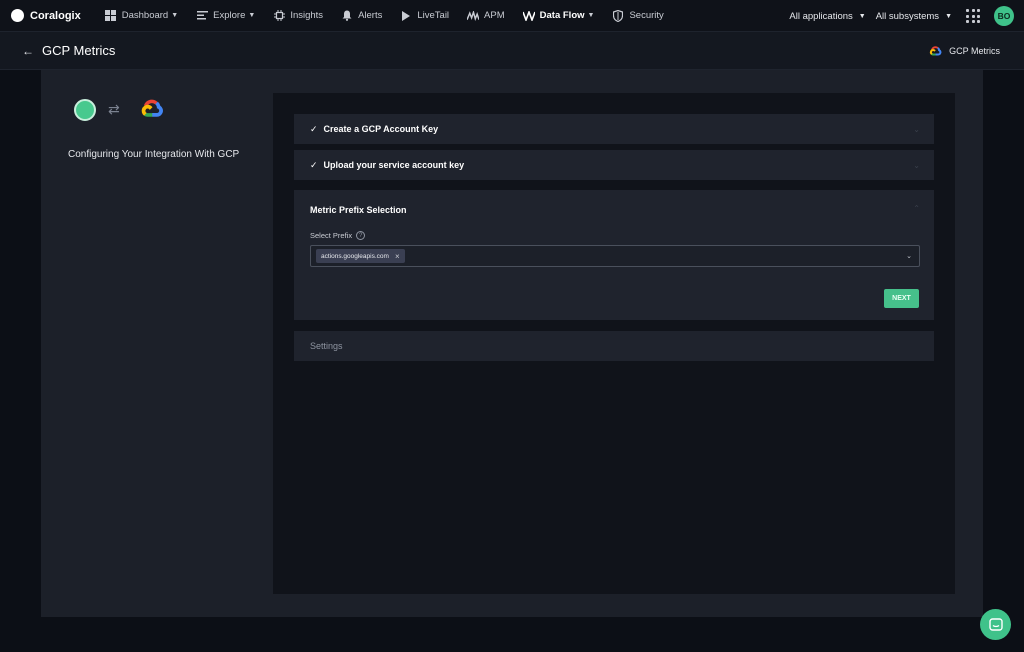  What do you see at coordinates (394, 165) in the screenshot?
I see `step-upload-key-label: Upload your service account key` at bounding box center [394, 165].